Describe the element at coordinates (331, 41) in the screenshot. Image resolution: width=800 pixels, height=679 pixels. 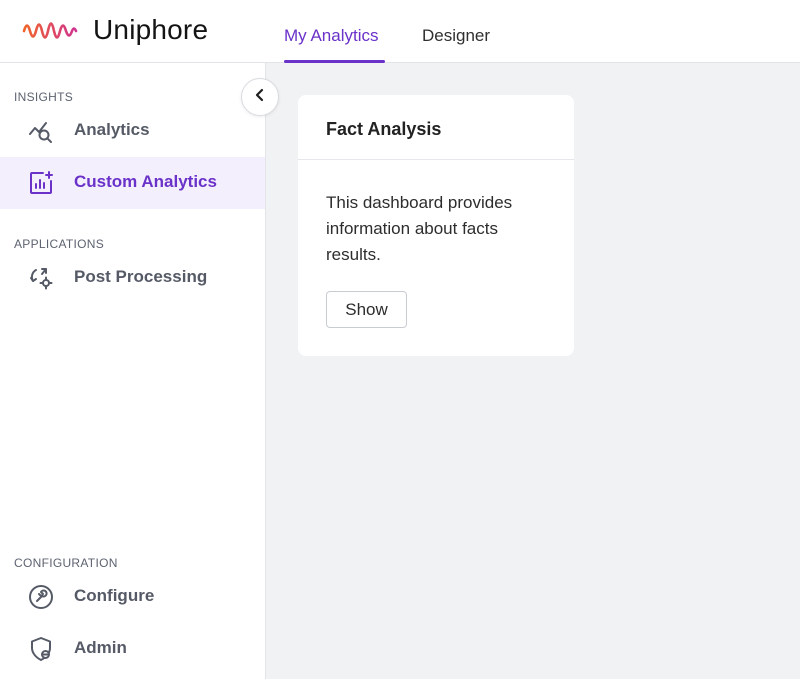
I see `tab-my-analytics: My Analytics` at that location.